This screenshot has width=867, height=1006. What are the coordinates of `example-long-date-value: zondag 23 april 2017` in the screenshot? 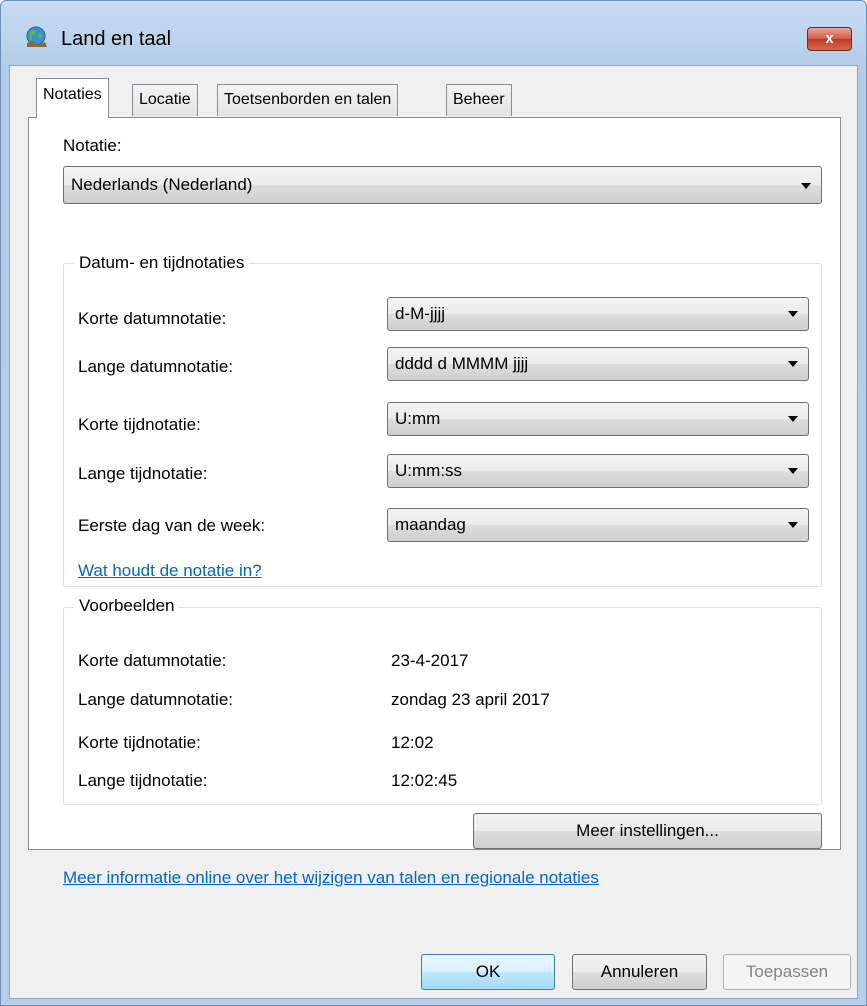 It's located at (470, 699).